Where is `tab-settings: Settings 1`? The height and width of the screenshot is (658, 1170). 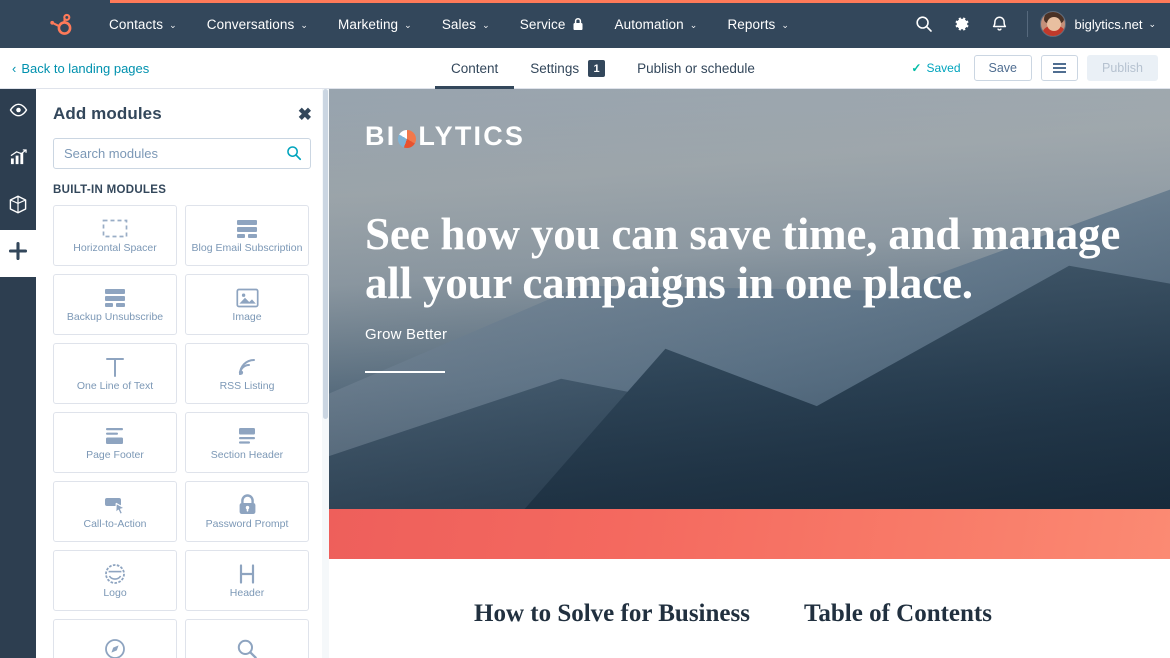
tab-settings: Settings 1 is located at coordinates (567, 68).